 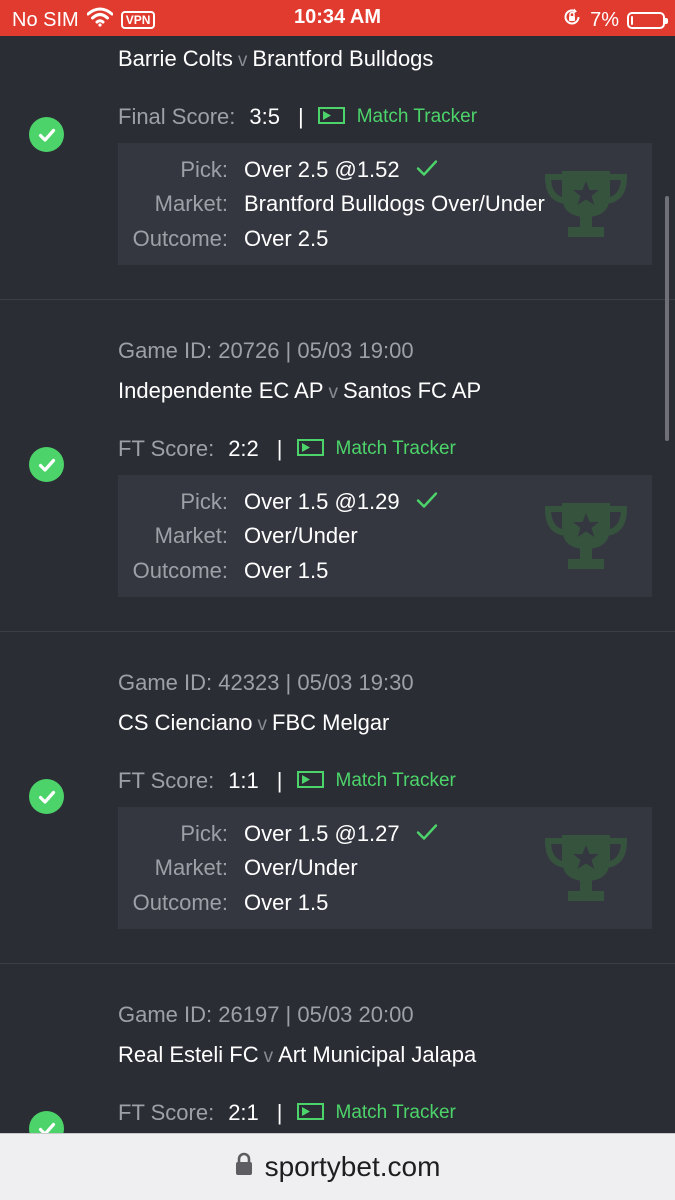 I want to click on market-value: Brantford Bulldogs Over/Under, so click(x=394, y=203).